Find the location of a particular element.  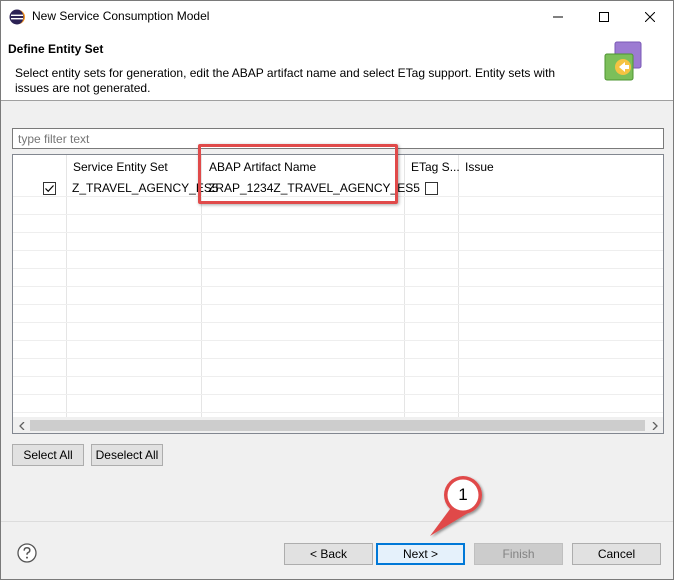

cancel-button: Cancel is located at coordinates (616, 554).